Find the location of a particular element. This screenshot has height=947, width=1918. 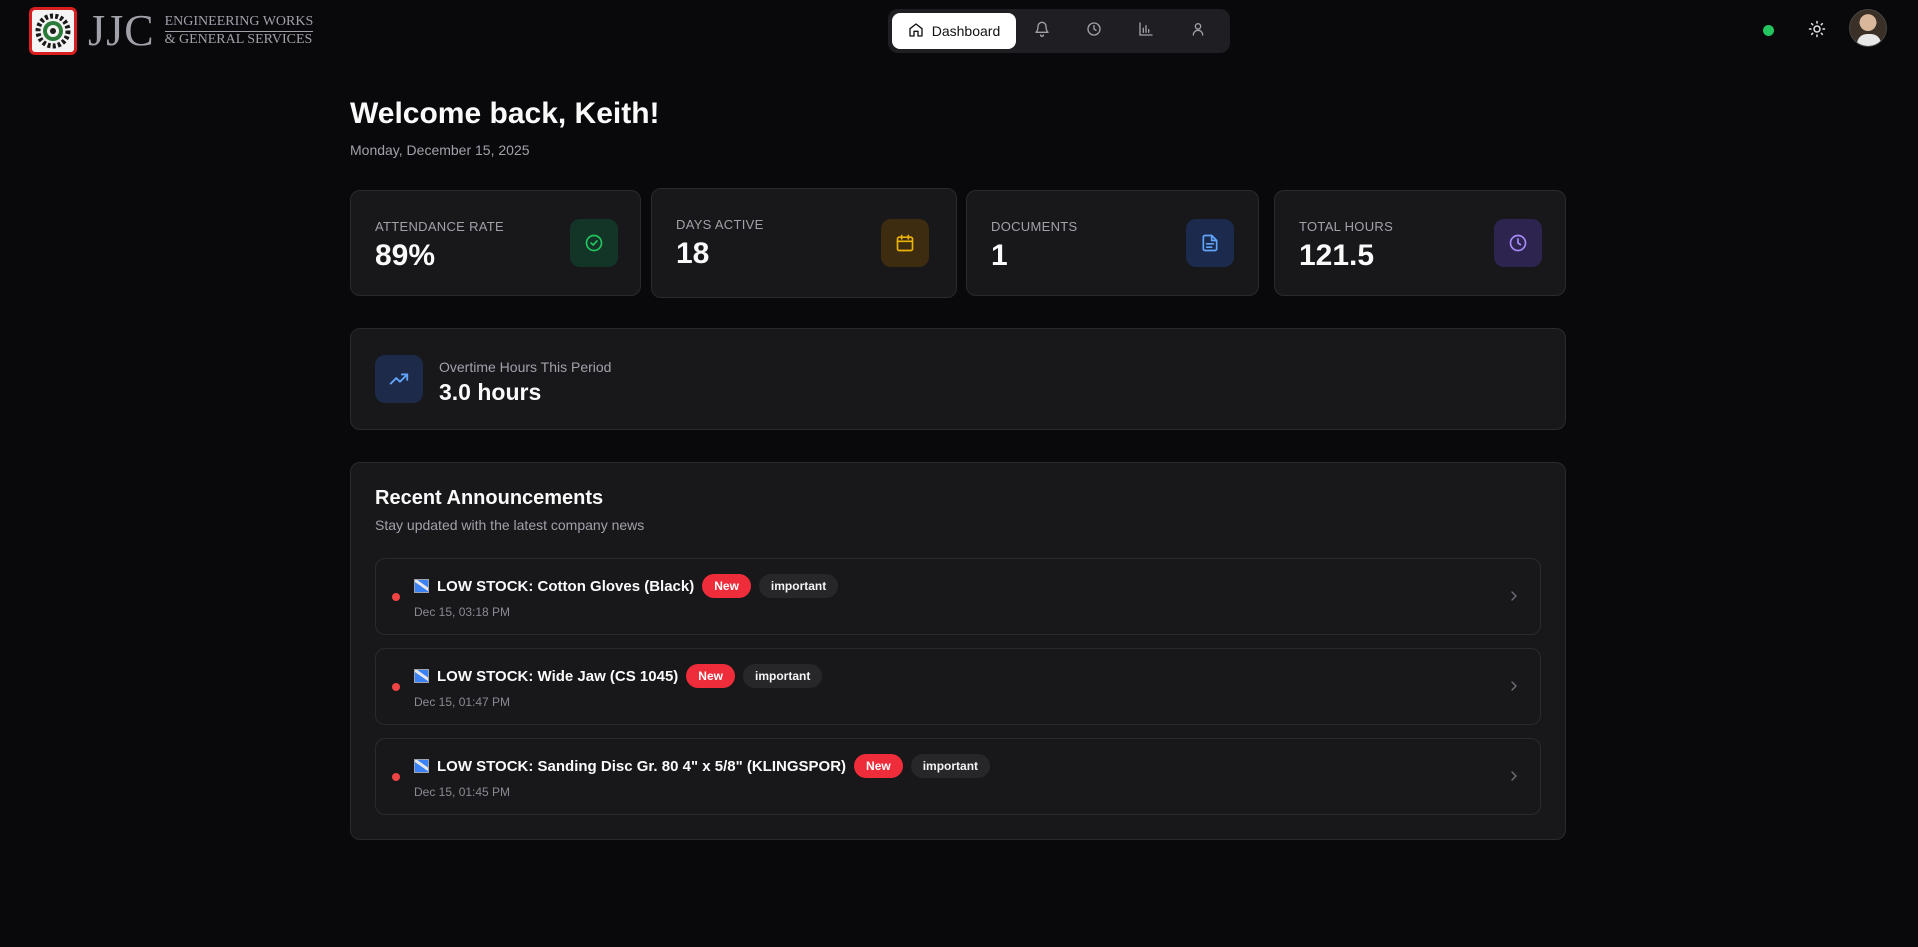

current-date: Monday, December 15, 2025 is located at coordinates (440, 150).